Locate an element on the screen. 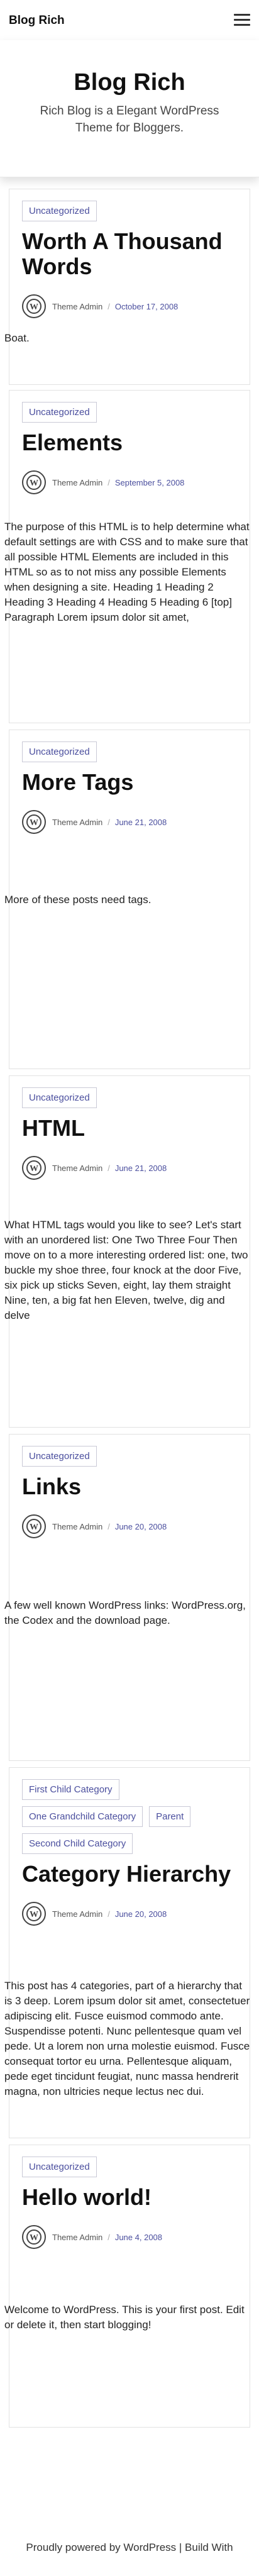 This screenshot has width=259, height=2576. post-date: September 5, 2008 is located at coordinates (150, 482).